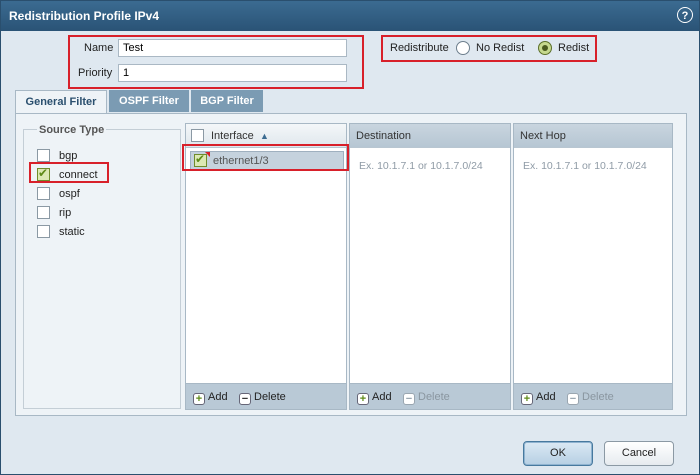 This screenshot has width=700, height=475. What do you see at coordinates (65, 213) in the screenshot?
I see `rip-label: rip` at bounding box center [65, 213].